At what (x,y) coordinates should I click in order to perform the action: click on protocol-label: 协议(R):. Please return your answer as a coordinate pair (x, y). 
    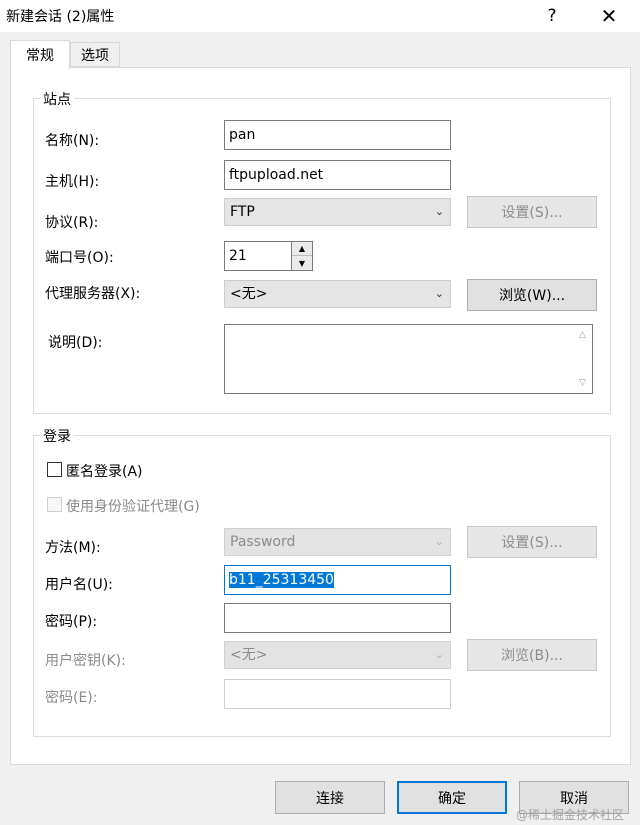
    Looking at the image, I should click on (72, 223).